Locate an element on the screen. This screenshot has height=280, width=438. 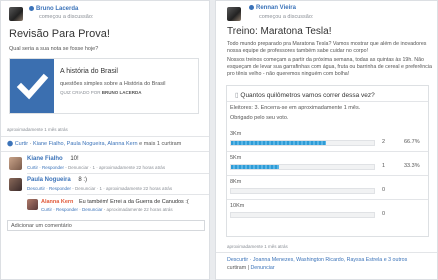
comment-author: Kiane Fialho is located at coordinates (45, 159).